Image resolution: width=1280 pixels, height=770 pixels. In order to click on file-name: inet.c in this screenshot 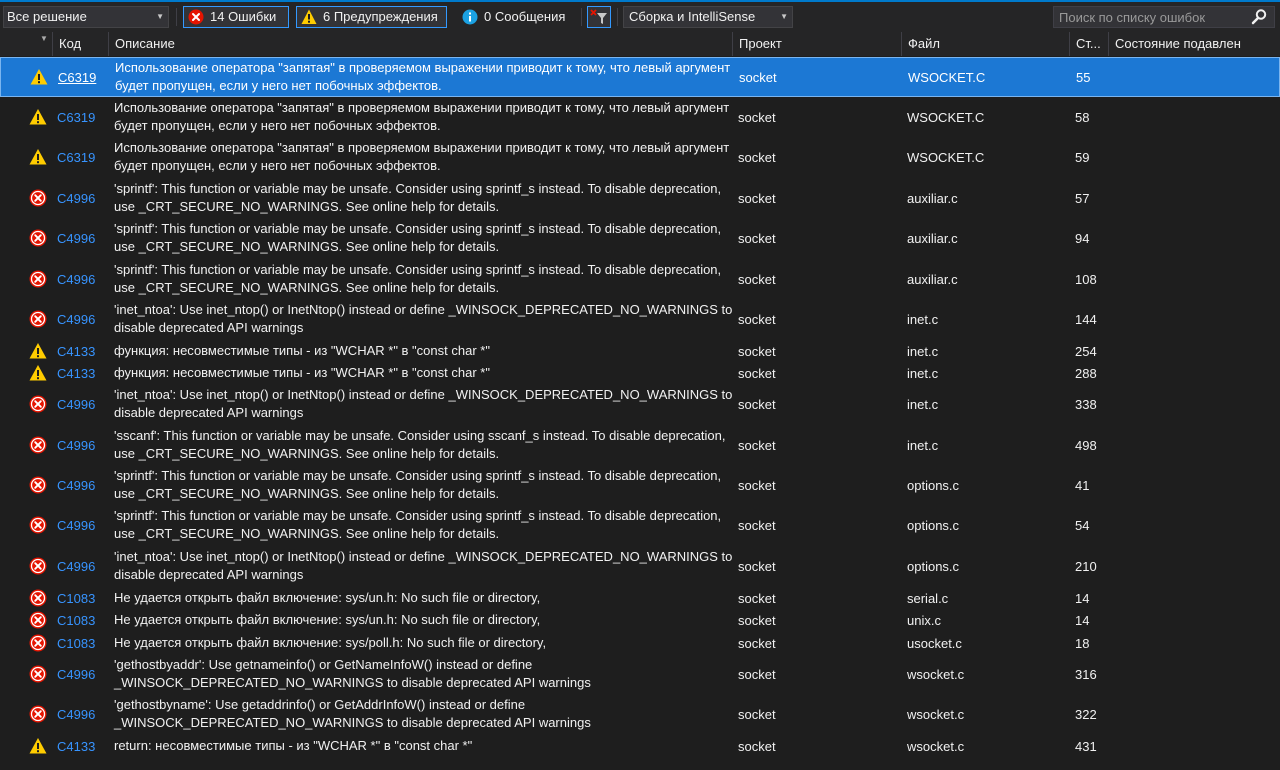, I will do `click(923, 445)`.